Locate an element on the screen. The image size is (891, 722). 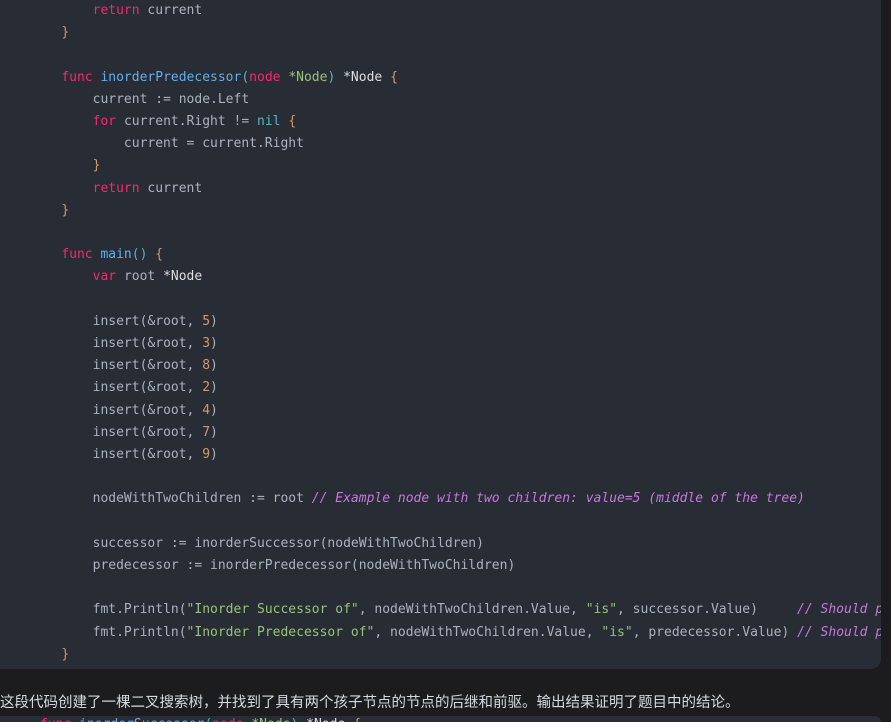
code-token: , predecessor.Value) is located at coordinates (715, 632).